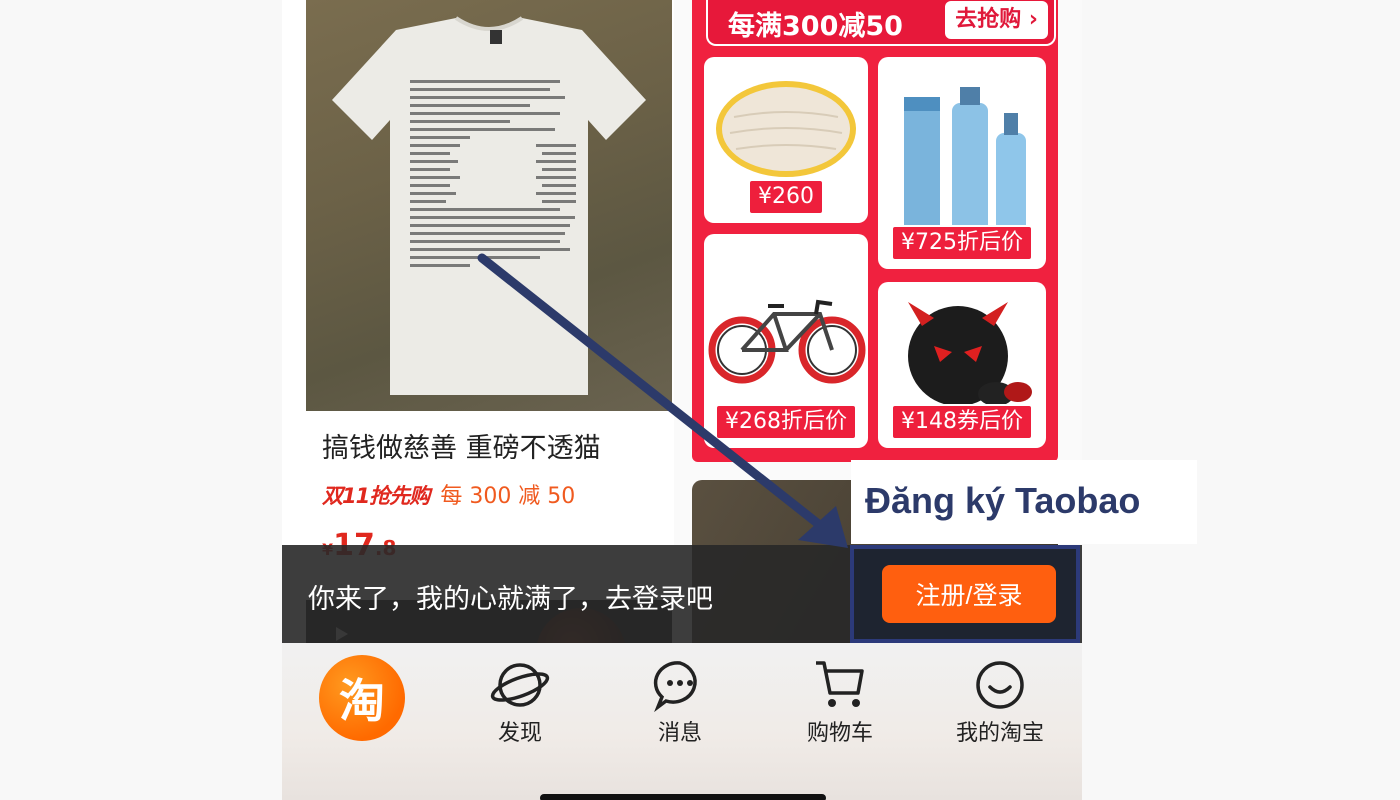 The height and width of the screenshot is (800, 1400). I want to click on double11-tag: 双11抢先购, so click(376, 496).